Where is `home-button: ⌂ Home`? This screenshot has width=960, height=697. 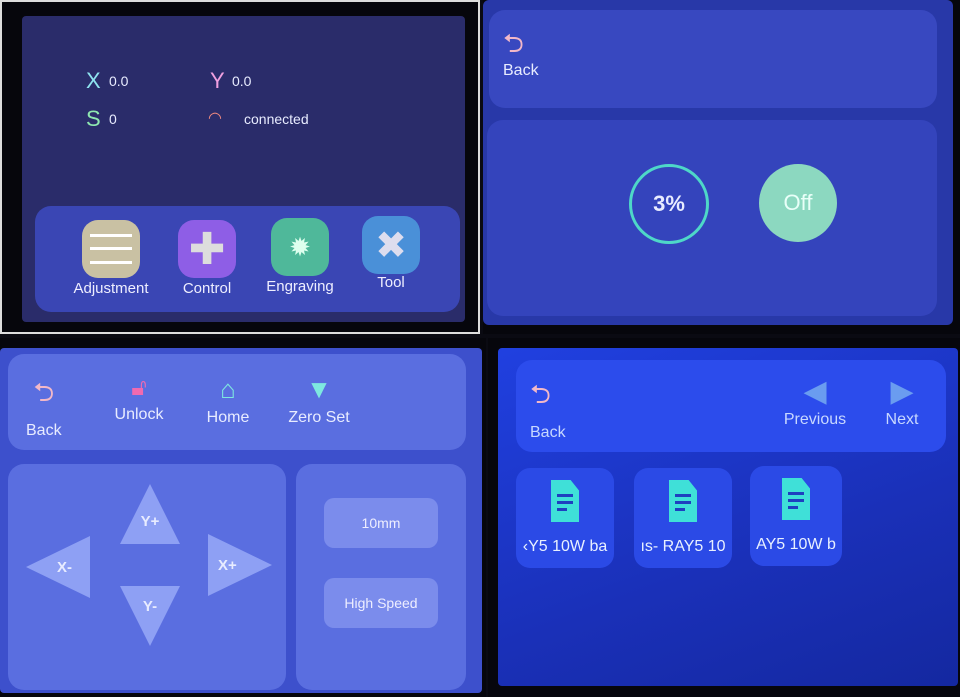
home-button: ⌂ Home is located at coordinates (228, 400).